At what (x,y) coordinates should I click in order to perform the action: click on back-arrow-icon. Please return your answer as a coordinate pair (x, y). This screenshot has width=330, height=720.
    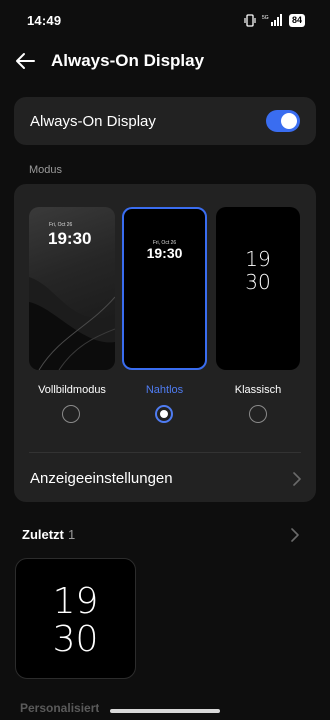
    Looking at the image, I should click on (25, 61).